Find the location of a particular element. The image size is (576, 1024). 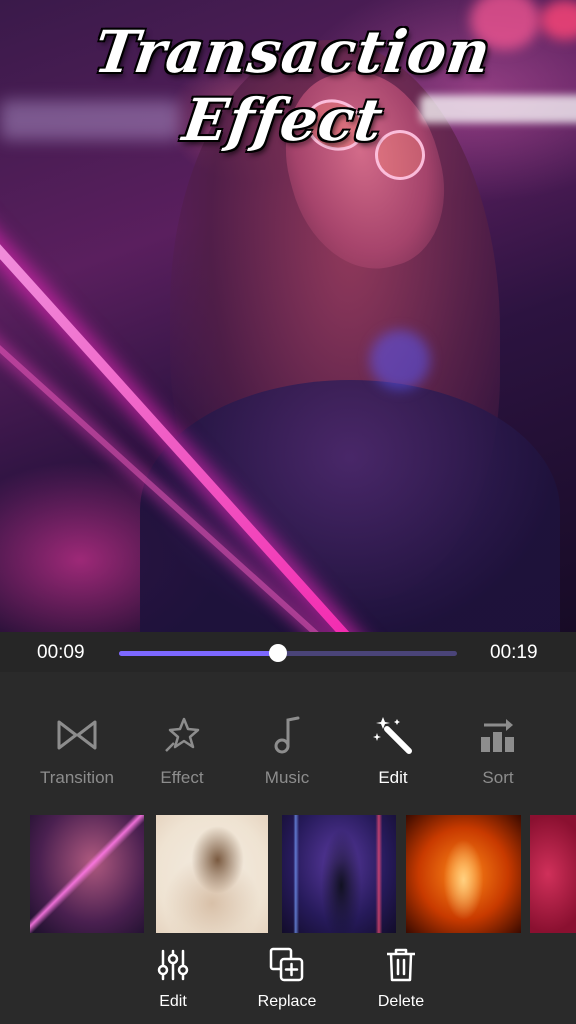

current-time: 00:09 is located at coordinates (61, 652).